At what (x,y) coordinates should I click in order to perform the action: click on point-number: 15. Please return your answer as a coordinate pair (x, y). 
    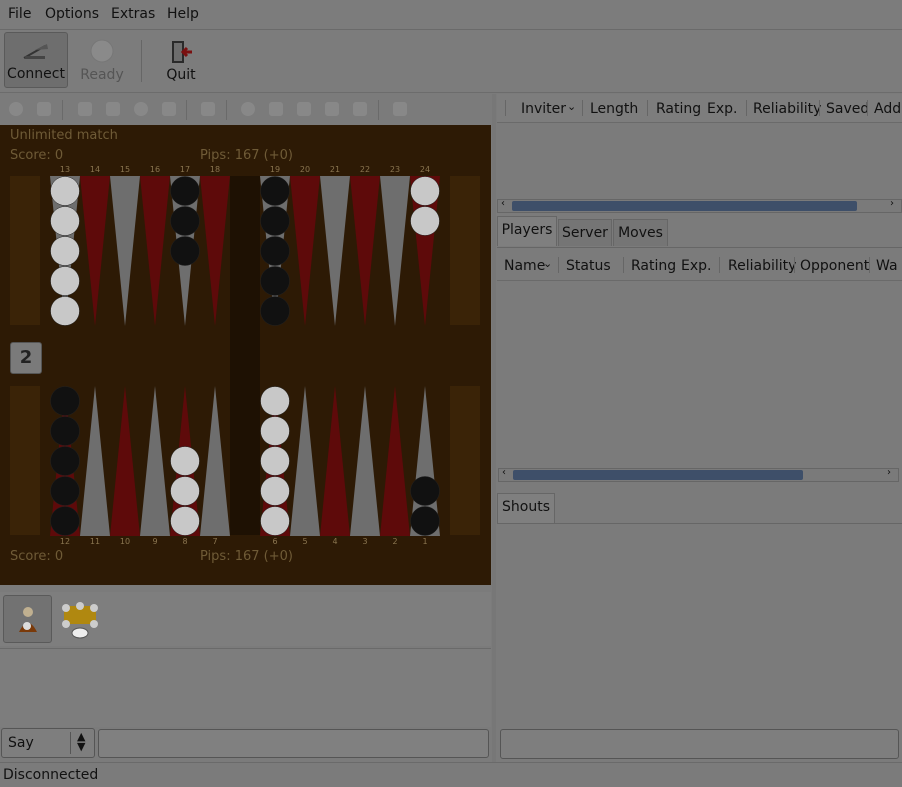
    Looking at the image, I should click on (125, 169).